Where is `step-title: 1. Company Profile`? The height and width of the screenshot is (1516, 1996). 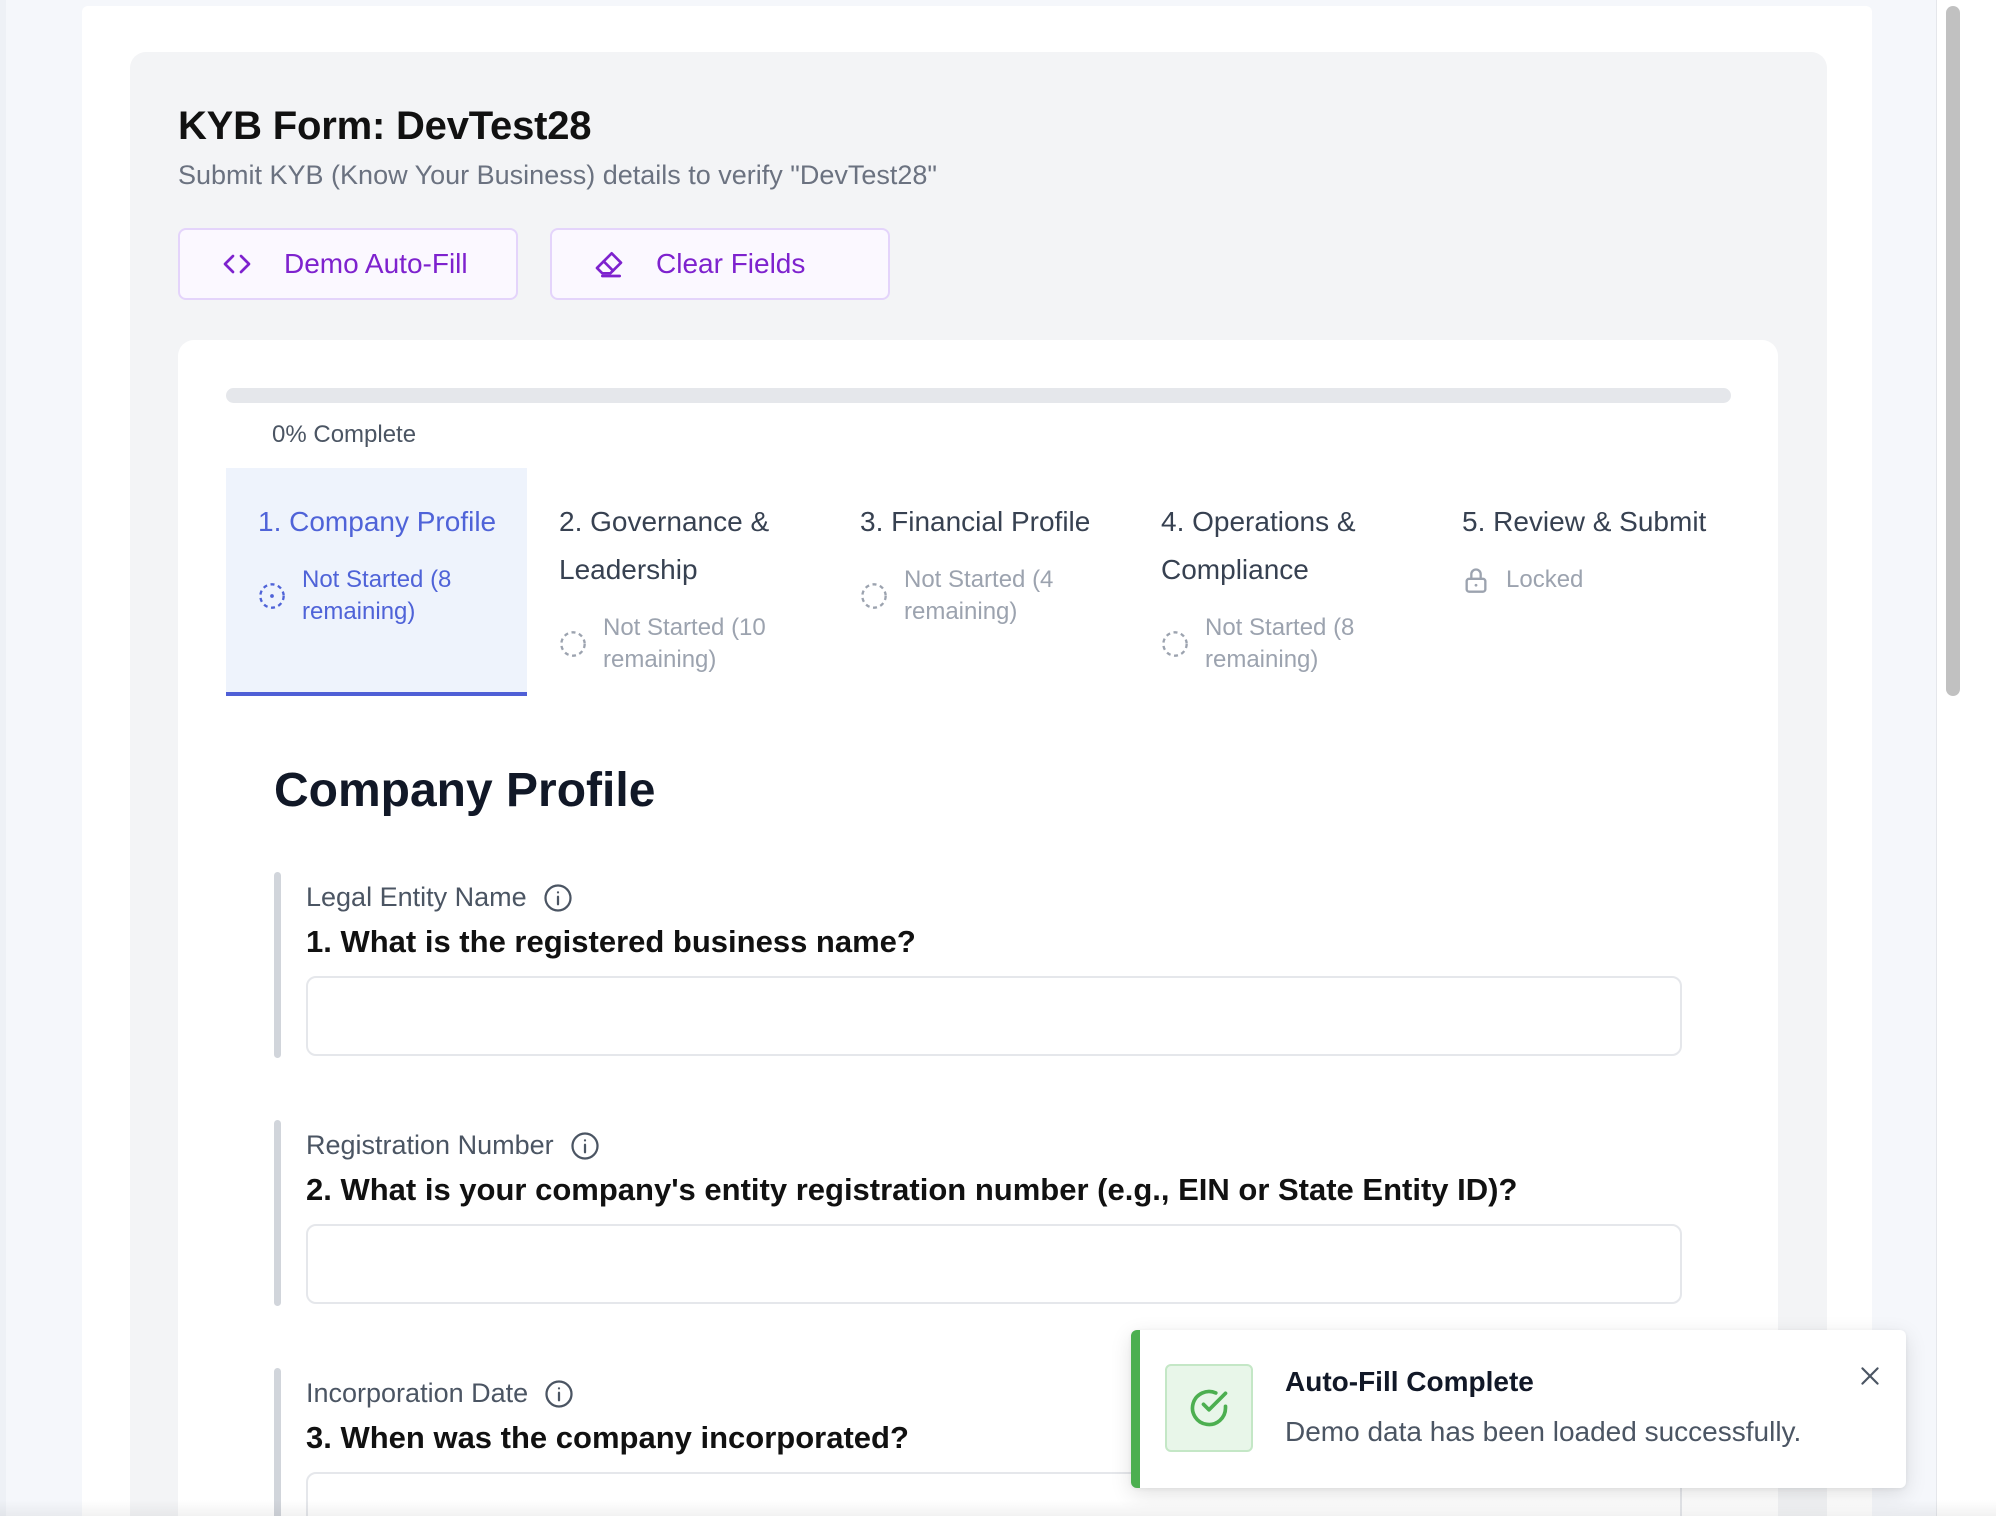 step-title: 1. Company Profile is located at coordinates (377, 521).